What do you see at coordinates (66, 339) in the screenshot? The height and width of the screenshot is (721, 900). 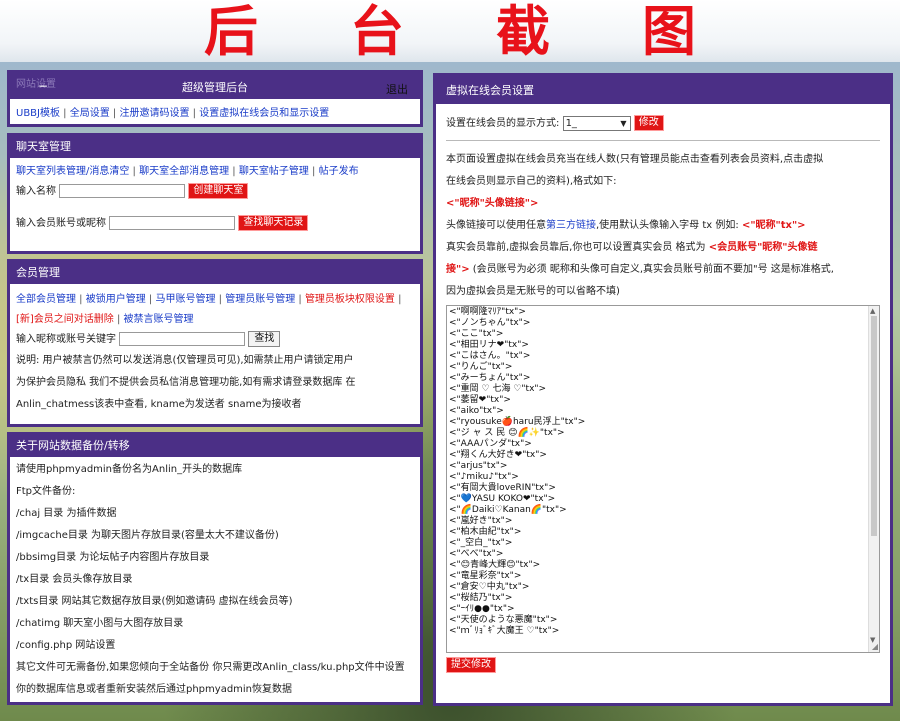 I see `keyword-label: 输入昵称或账号关键字` at bounding box center [66, 339].